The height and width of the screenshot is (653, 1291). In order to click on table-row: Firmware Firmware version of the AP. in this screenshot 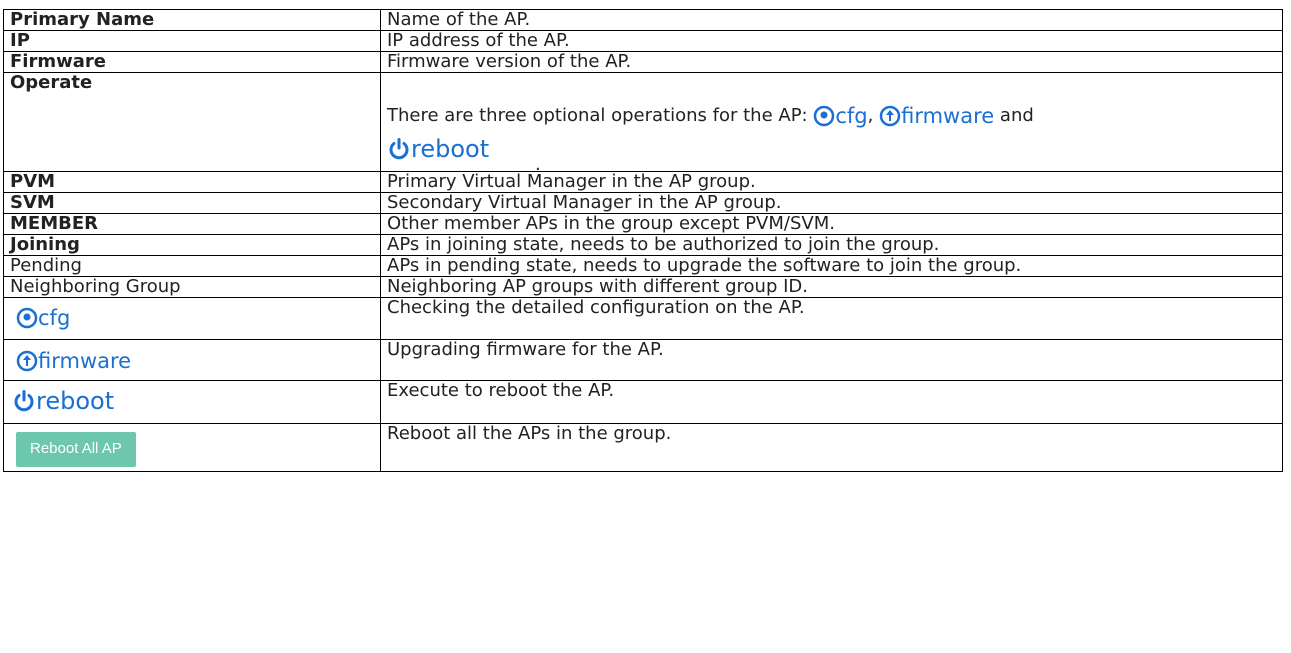, I will do `click(643, 62)`.